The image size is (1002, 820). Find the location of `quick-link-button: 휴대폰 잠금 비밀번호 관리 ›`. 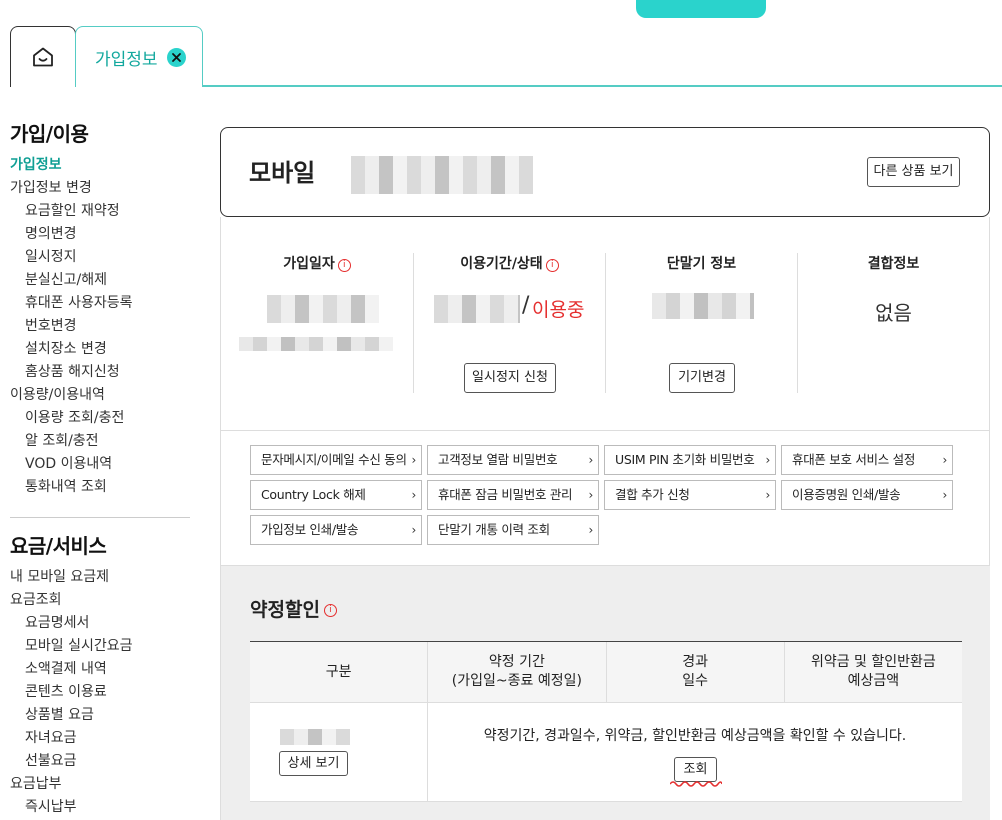

quick-link-button: 휴대폰 잠금 비밀번호 관리 › is located at coordinates (513, 495).